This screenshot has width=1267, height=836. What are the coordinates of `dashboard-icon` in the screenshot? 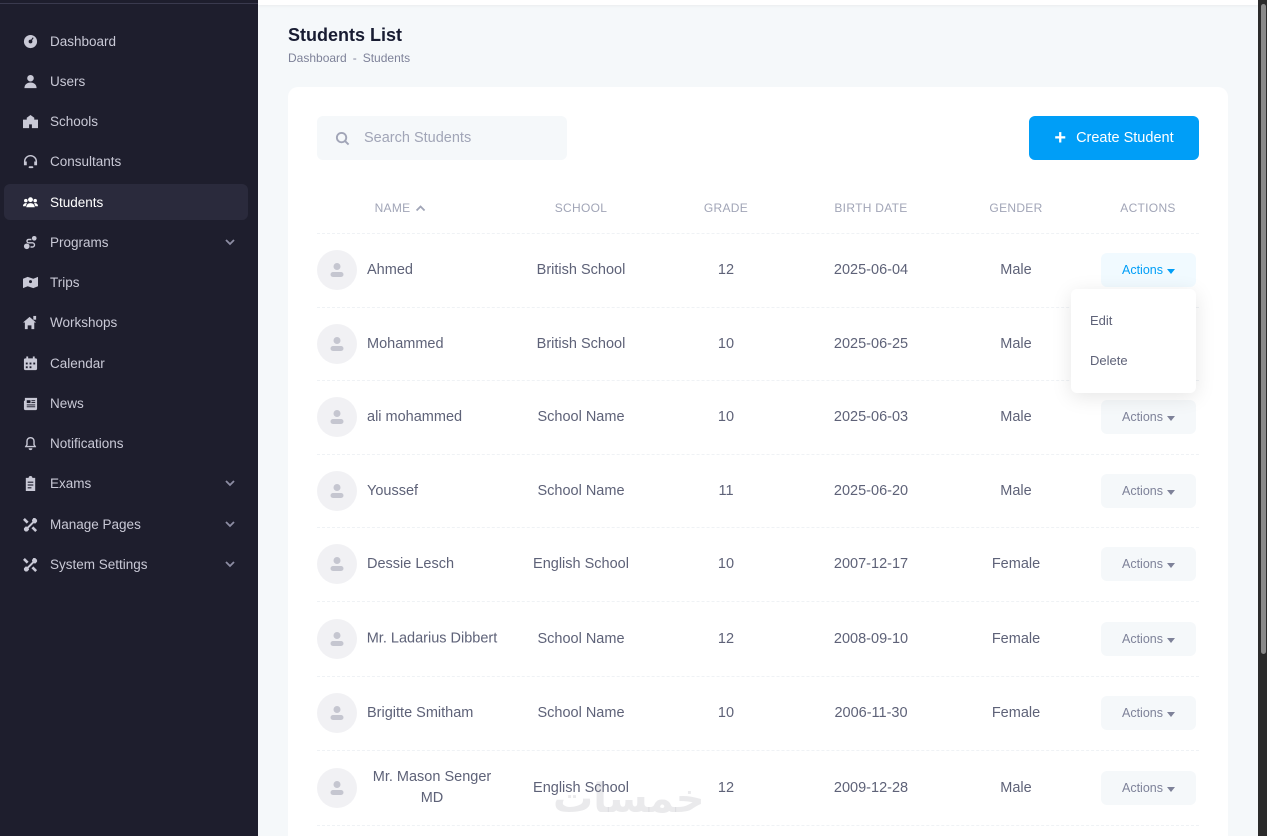 It's located at (30, 41).